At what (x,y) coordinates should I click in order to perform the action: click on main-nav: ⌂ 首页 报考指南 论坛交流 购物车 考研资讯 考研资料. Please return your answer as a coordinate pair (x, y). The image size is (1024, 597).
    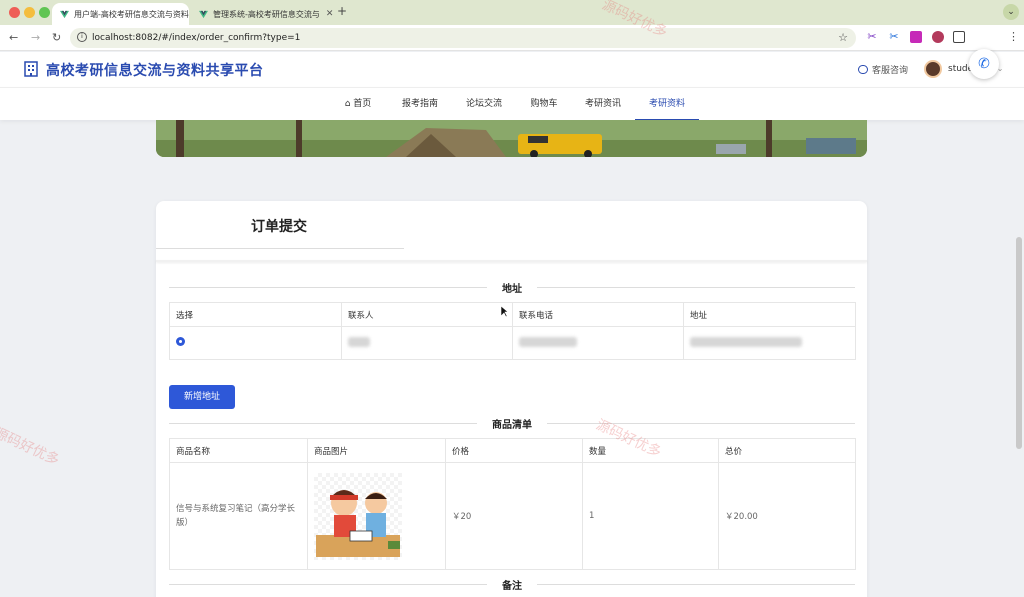
    Looking at the image, I should click on (512, 104).